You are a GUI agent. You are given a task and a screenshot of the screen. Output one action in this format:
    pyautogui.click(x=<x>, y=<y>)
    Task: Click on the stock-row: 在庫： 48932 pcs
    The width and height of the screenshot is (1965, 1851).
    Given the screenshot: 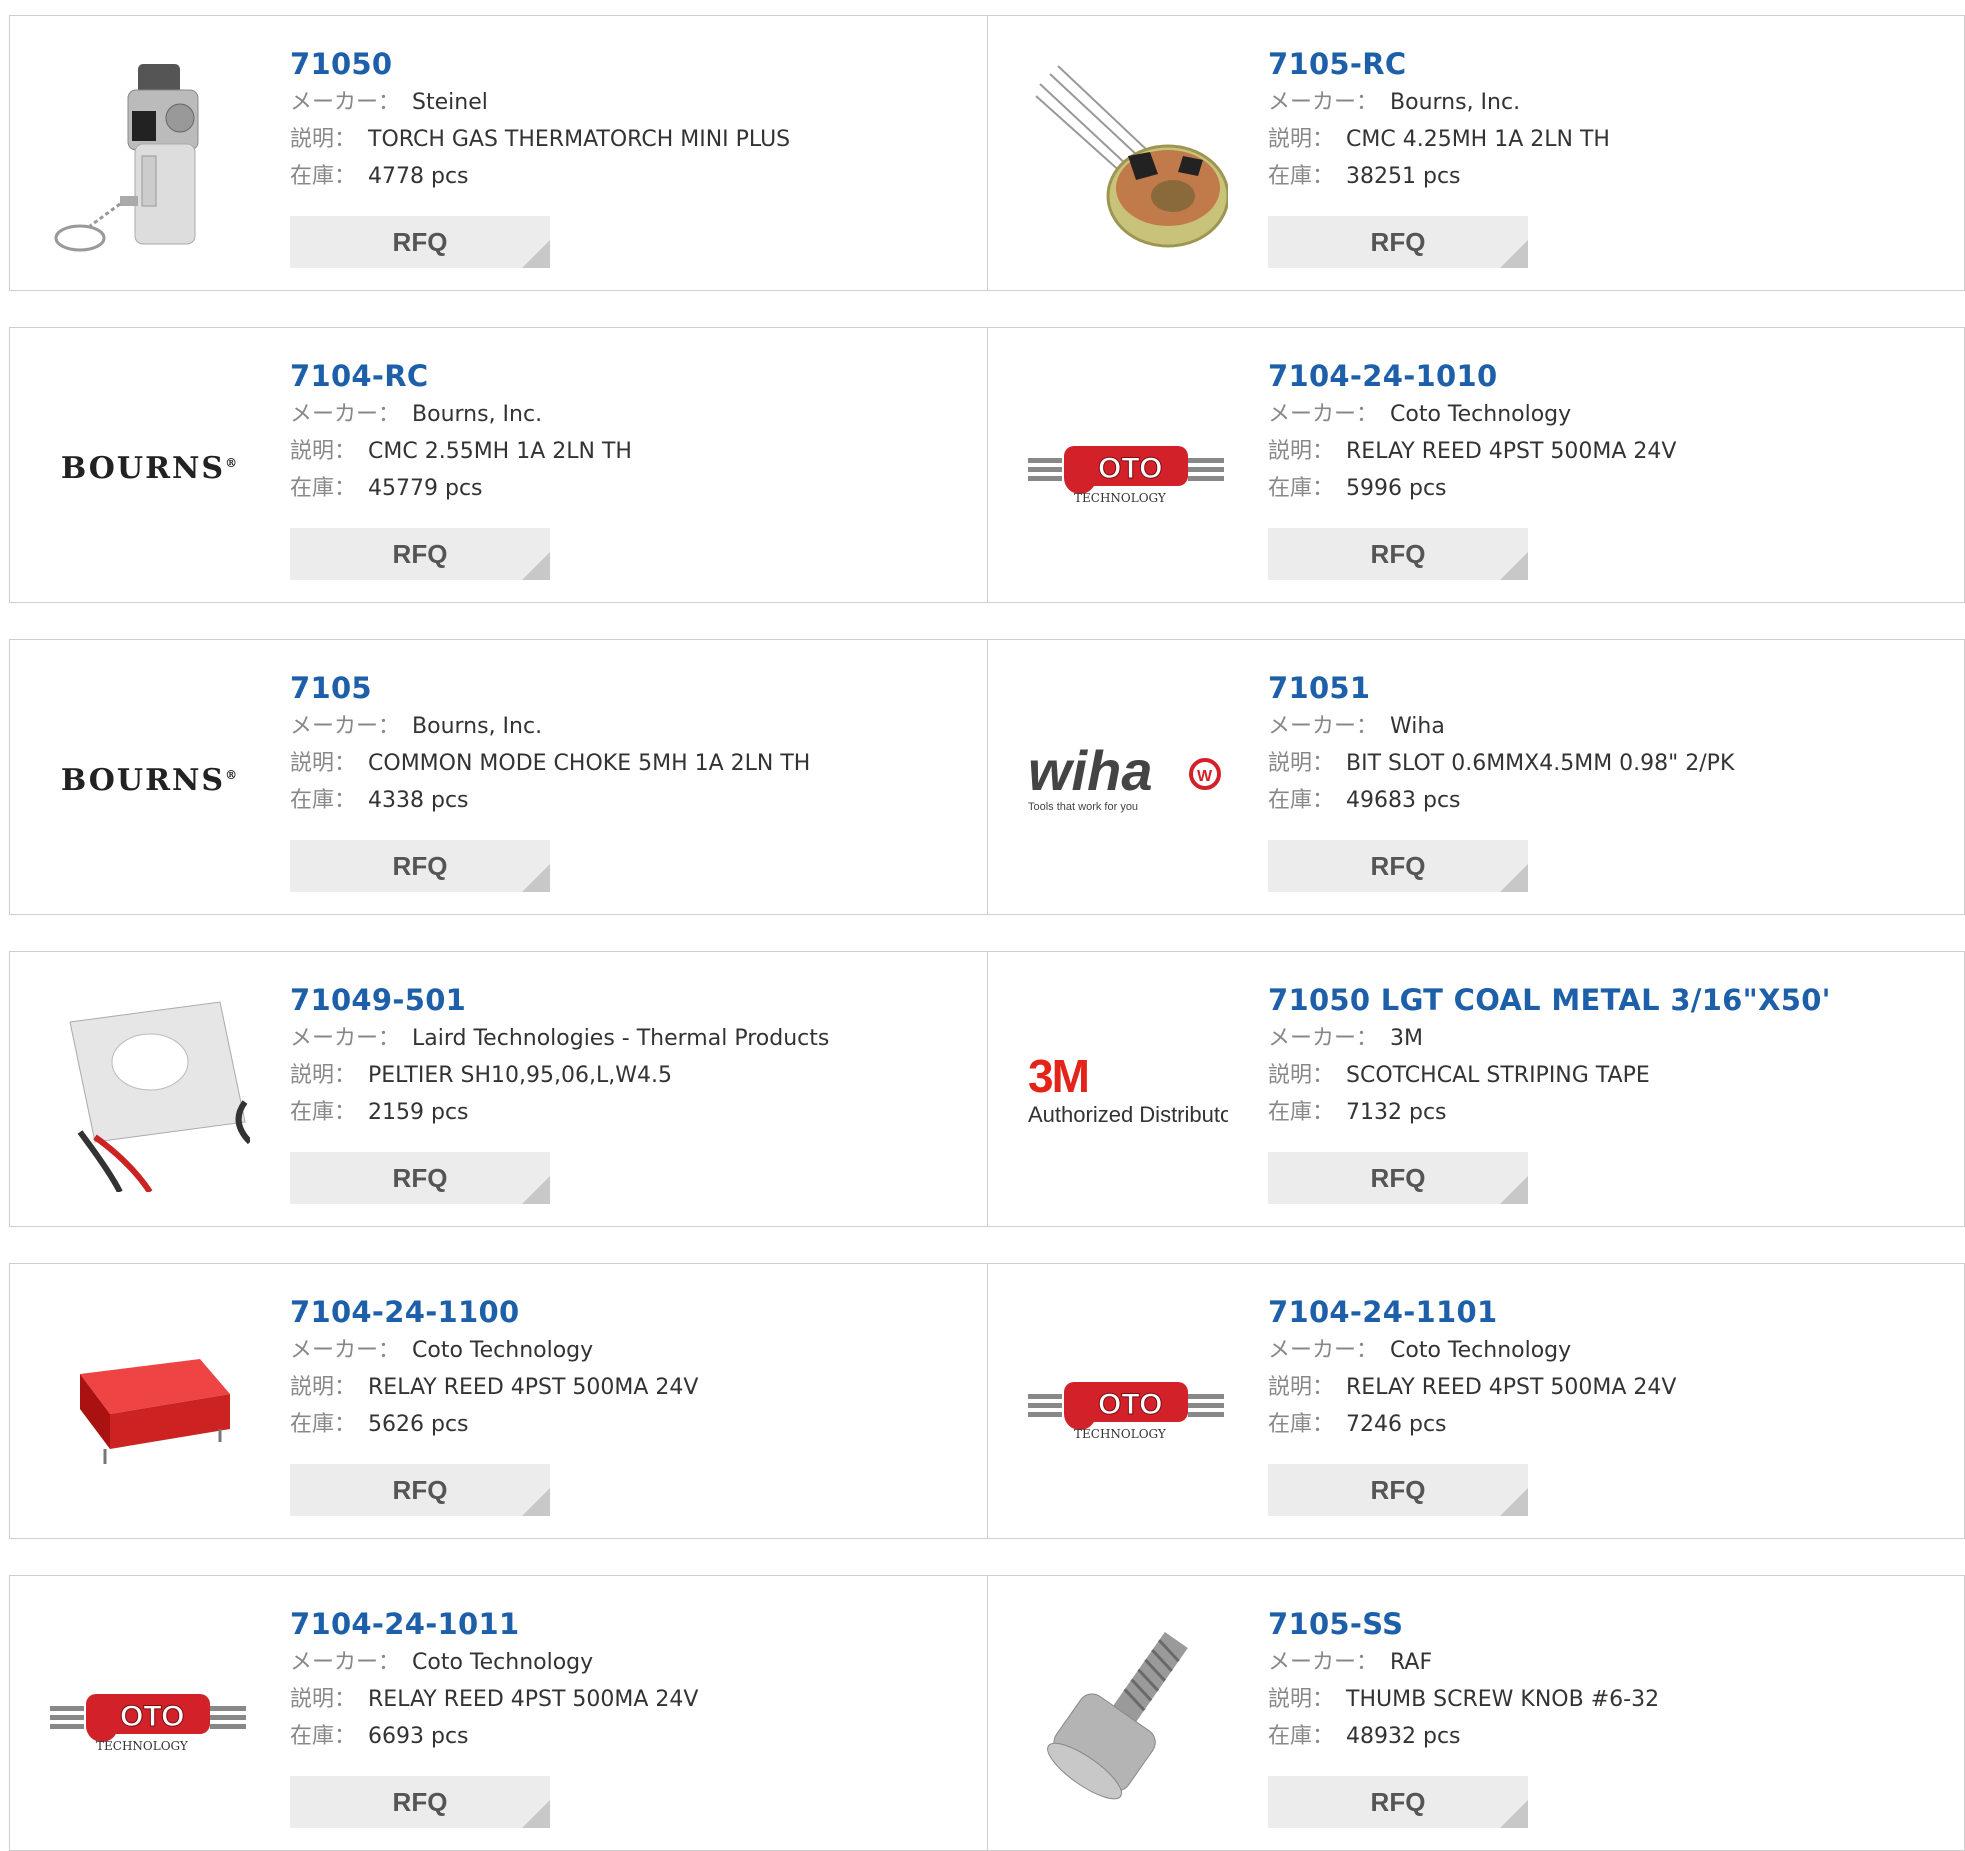 What is the action you would take?
    pyautogui.click(x=1611, y=1736)
    